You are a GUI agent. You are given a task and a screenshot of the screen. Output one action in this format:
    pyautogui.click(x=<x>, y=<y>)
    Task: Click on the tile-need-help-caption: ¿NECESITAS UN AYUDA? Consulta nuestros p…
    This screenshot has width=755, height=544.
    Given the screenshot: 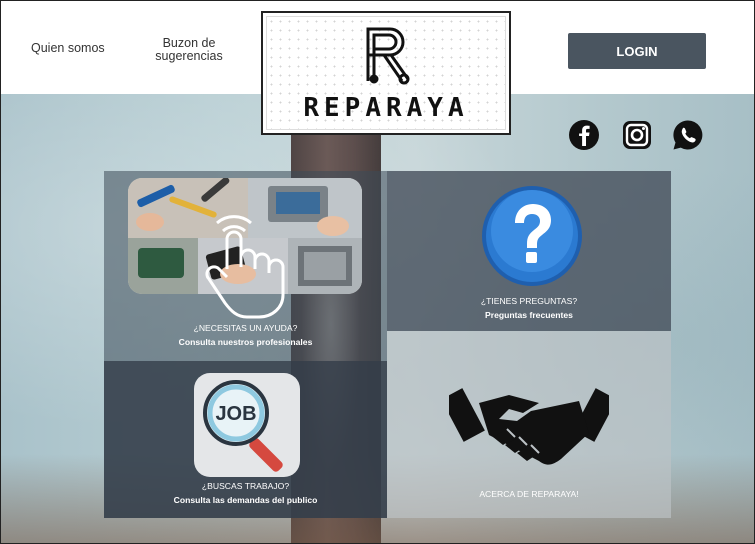 What is the action you would take?
    pyautogui.click(x=245, y=335)
    